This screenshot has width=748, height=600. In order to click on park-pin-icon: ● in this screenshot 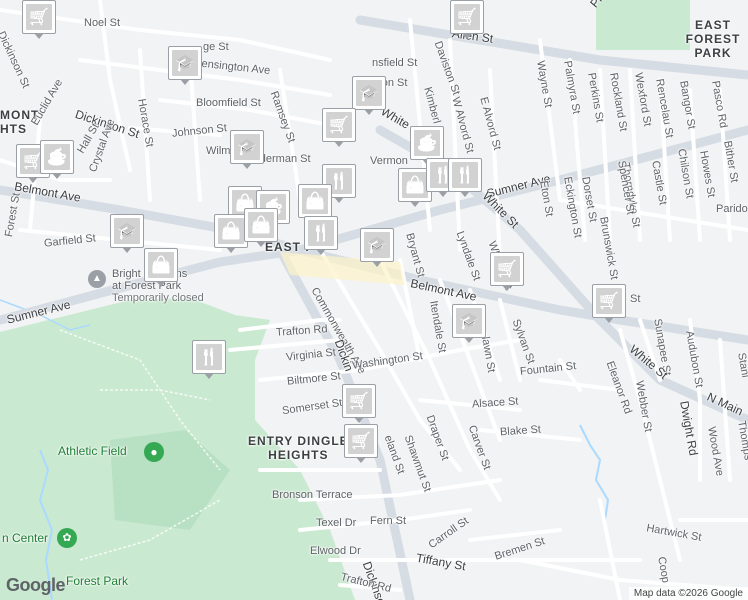, I will do `click(154, 452)`.